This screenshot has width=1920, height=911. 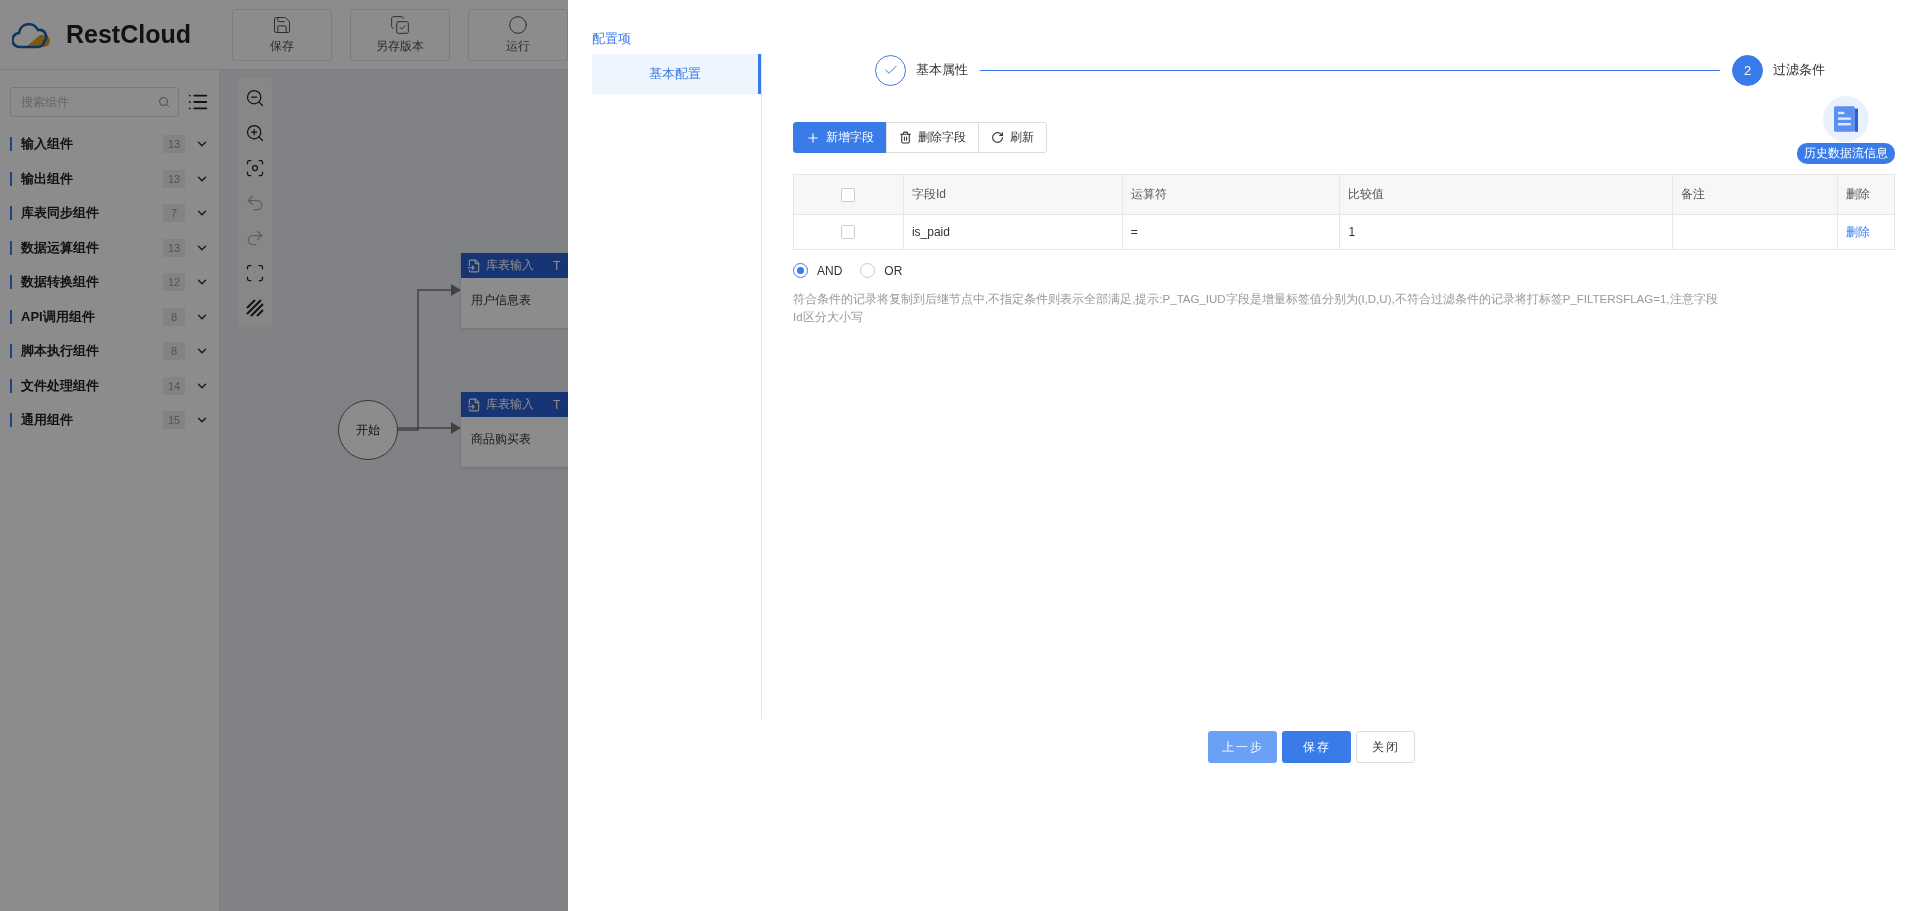 I want to click on table-cell: =, so click(x=1134, y=232).